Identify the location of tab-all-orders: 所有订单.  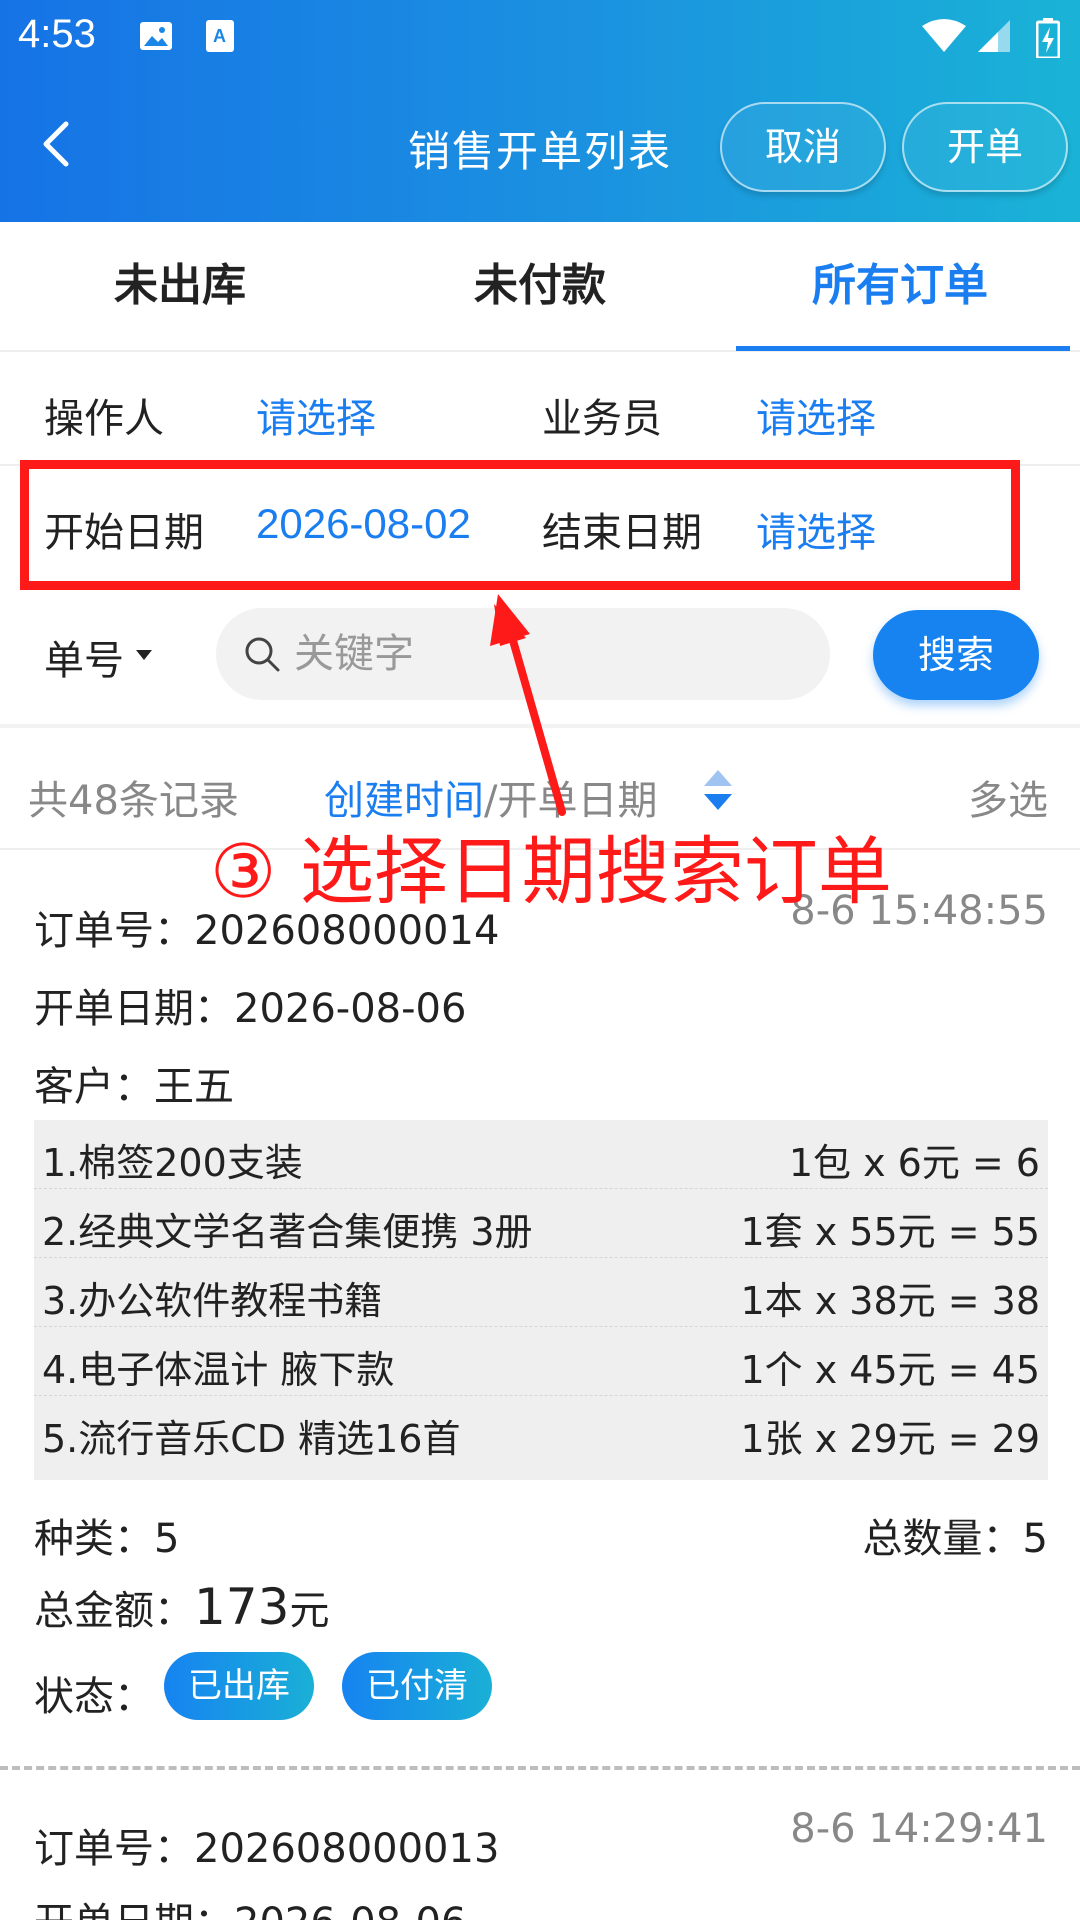
(900, 287).